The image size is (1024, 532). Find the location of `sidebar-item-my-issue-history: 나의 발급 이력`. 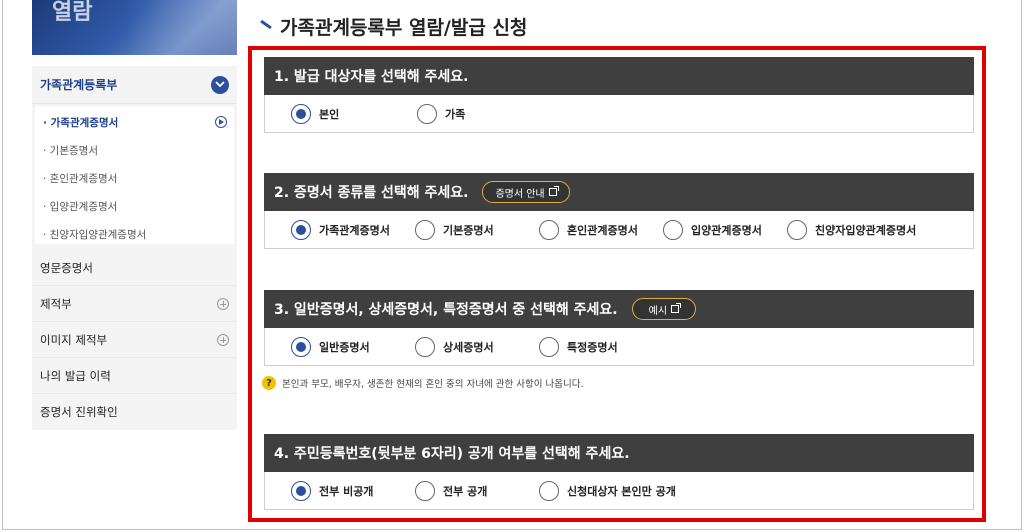

sidebar-item-my-issue-history: 나의 발급 이력 is located at coordinates (134, 376).